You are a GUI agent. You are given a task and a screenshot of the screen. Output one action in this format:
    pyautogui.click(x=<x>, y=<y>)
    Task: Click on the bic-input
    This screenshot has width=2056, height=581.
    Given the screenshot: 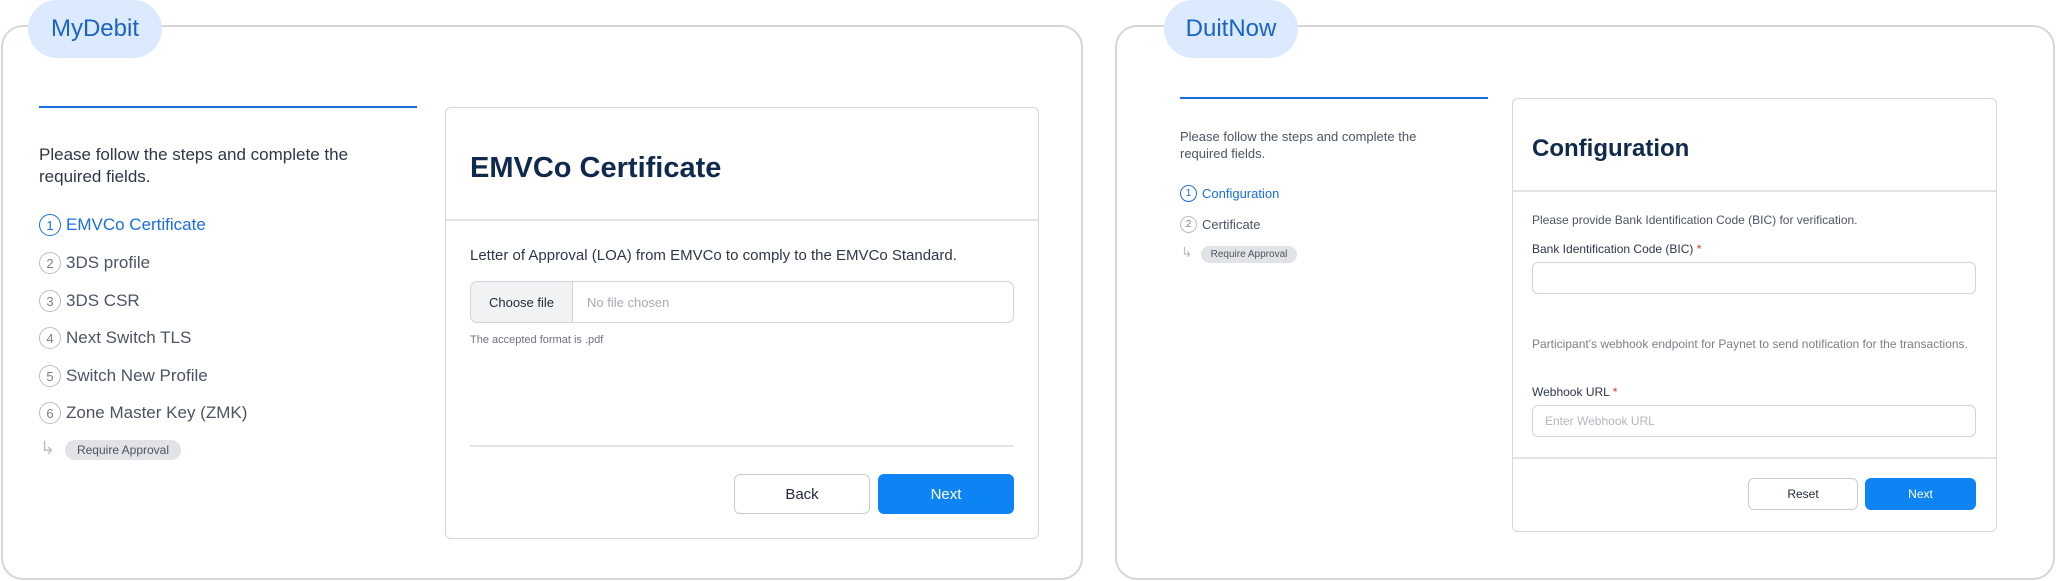 What is the action you would take?
    pyautogui.click(x=1754, y=278)
    